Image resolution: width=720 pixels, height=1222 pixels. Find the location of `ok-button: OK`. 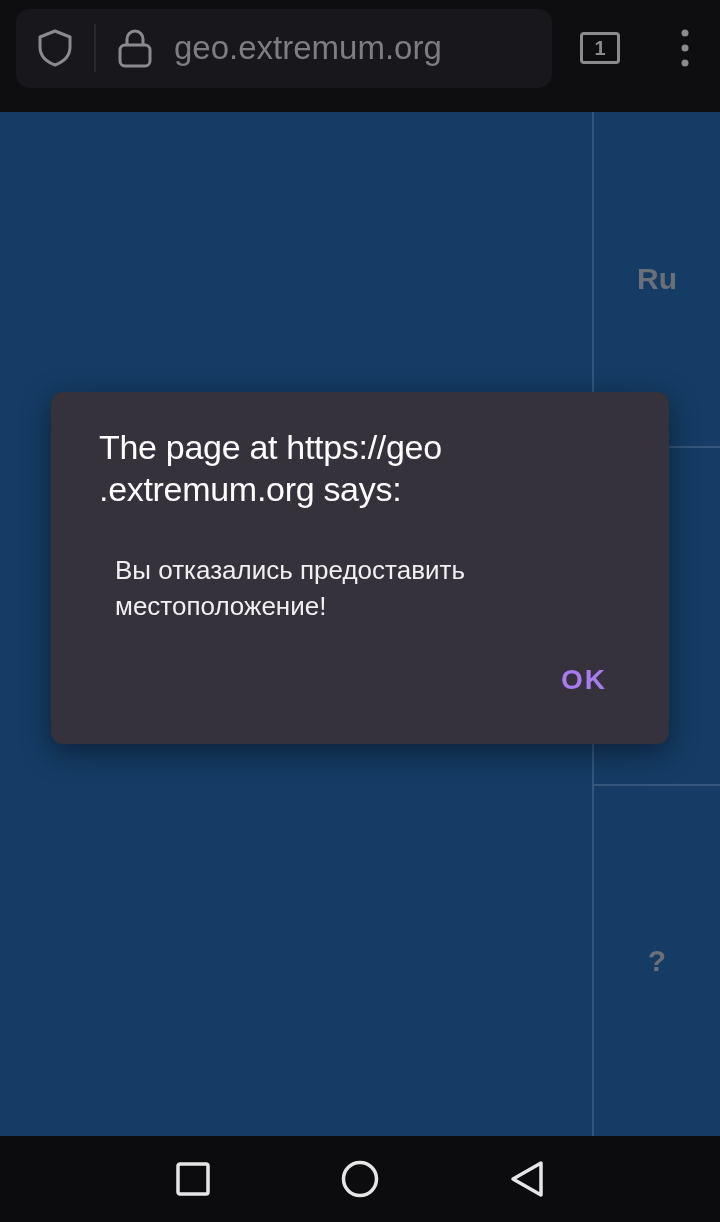

ok-button: OK is located at coordinates (584, 680).